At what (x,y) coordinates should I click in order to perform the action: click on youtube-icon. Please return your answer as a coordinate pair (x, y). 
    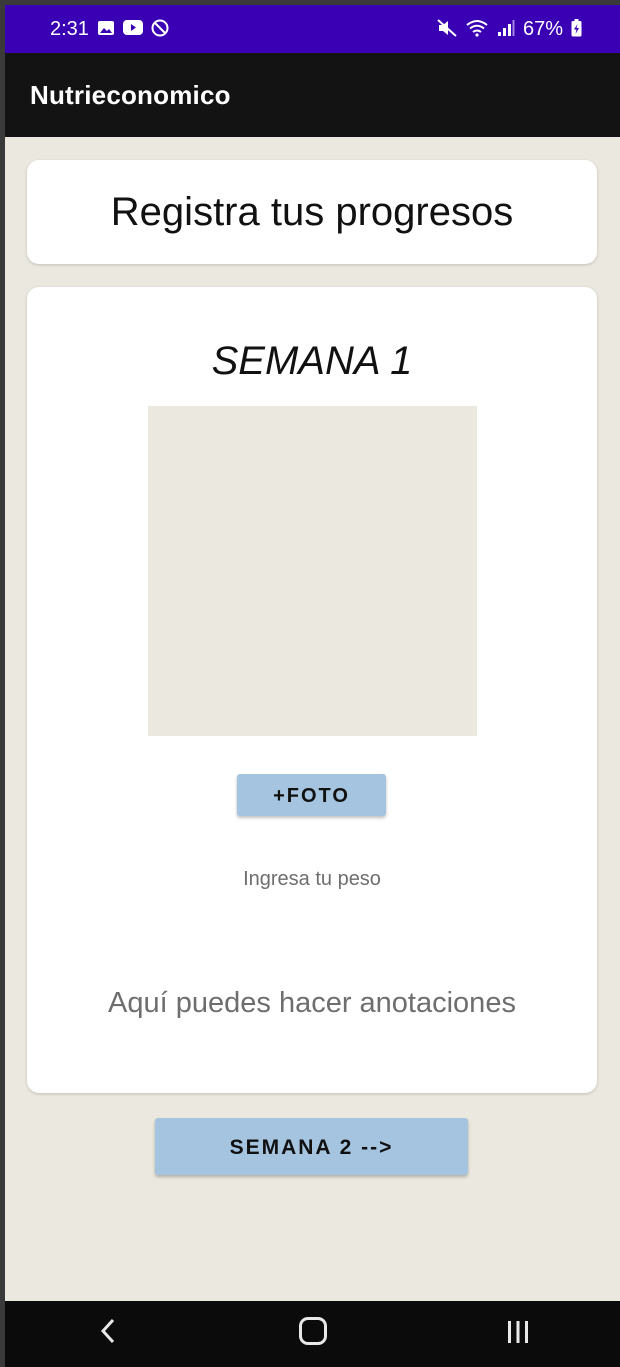
    Looking at the image, I should click on (132, 29).